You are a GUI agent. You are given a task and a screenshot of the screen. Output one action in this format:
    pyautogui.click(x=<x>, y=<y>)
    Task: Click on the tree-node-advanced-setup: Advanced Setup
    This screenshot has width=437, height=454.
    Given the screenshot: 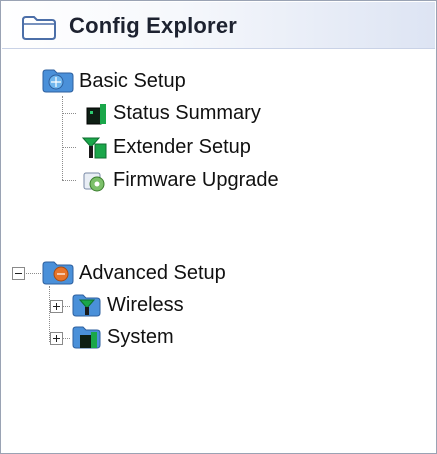 What is the action you would take?
    pyautogui.click(x=133, y=273)
    